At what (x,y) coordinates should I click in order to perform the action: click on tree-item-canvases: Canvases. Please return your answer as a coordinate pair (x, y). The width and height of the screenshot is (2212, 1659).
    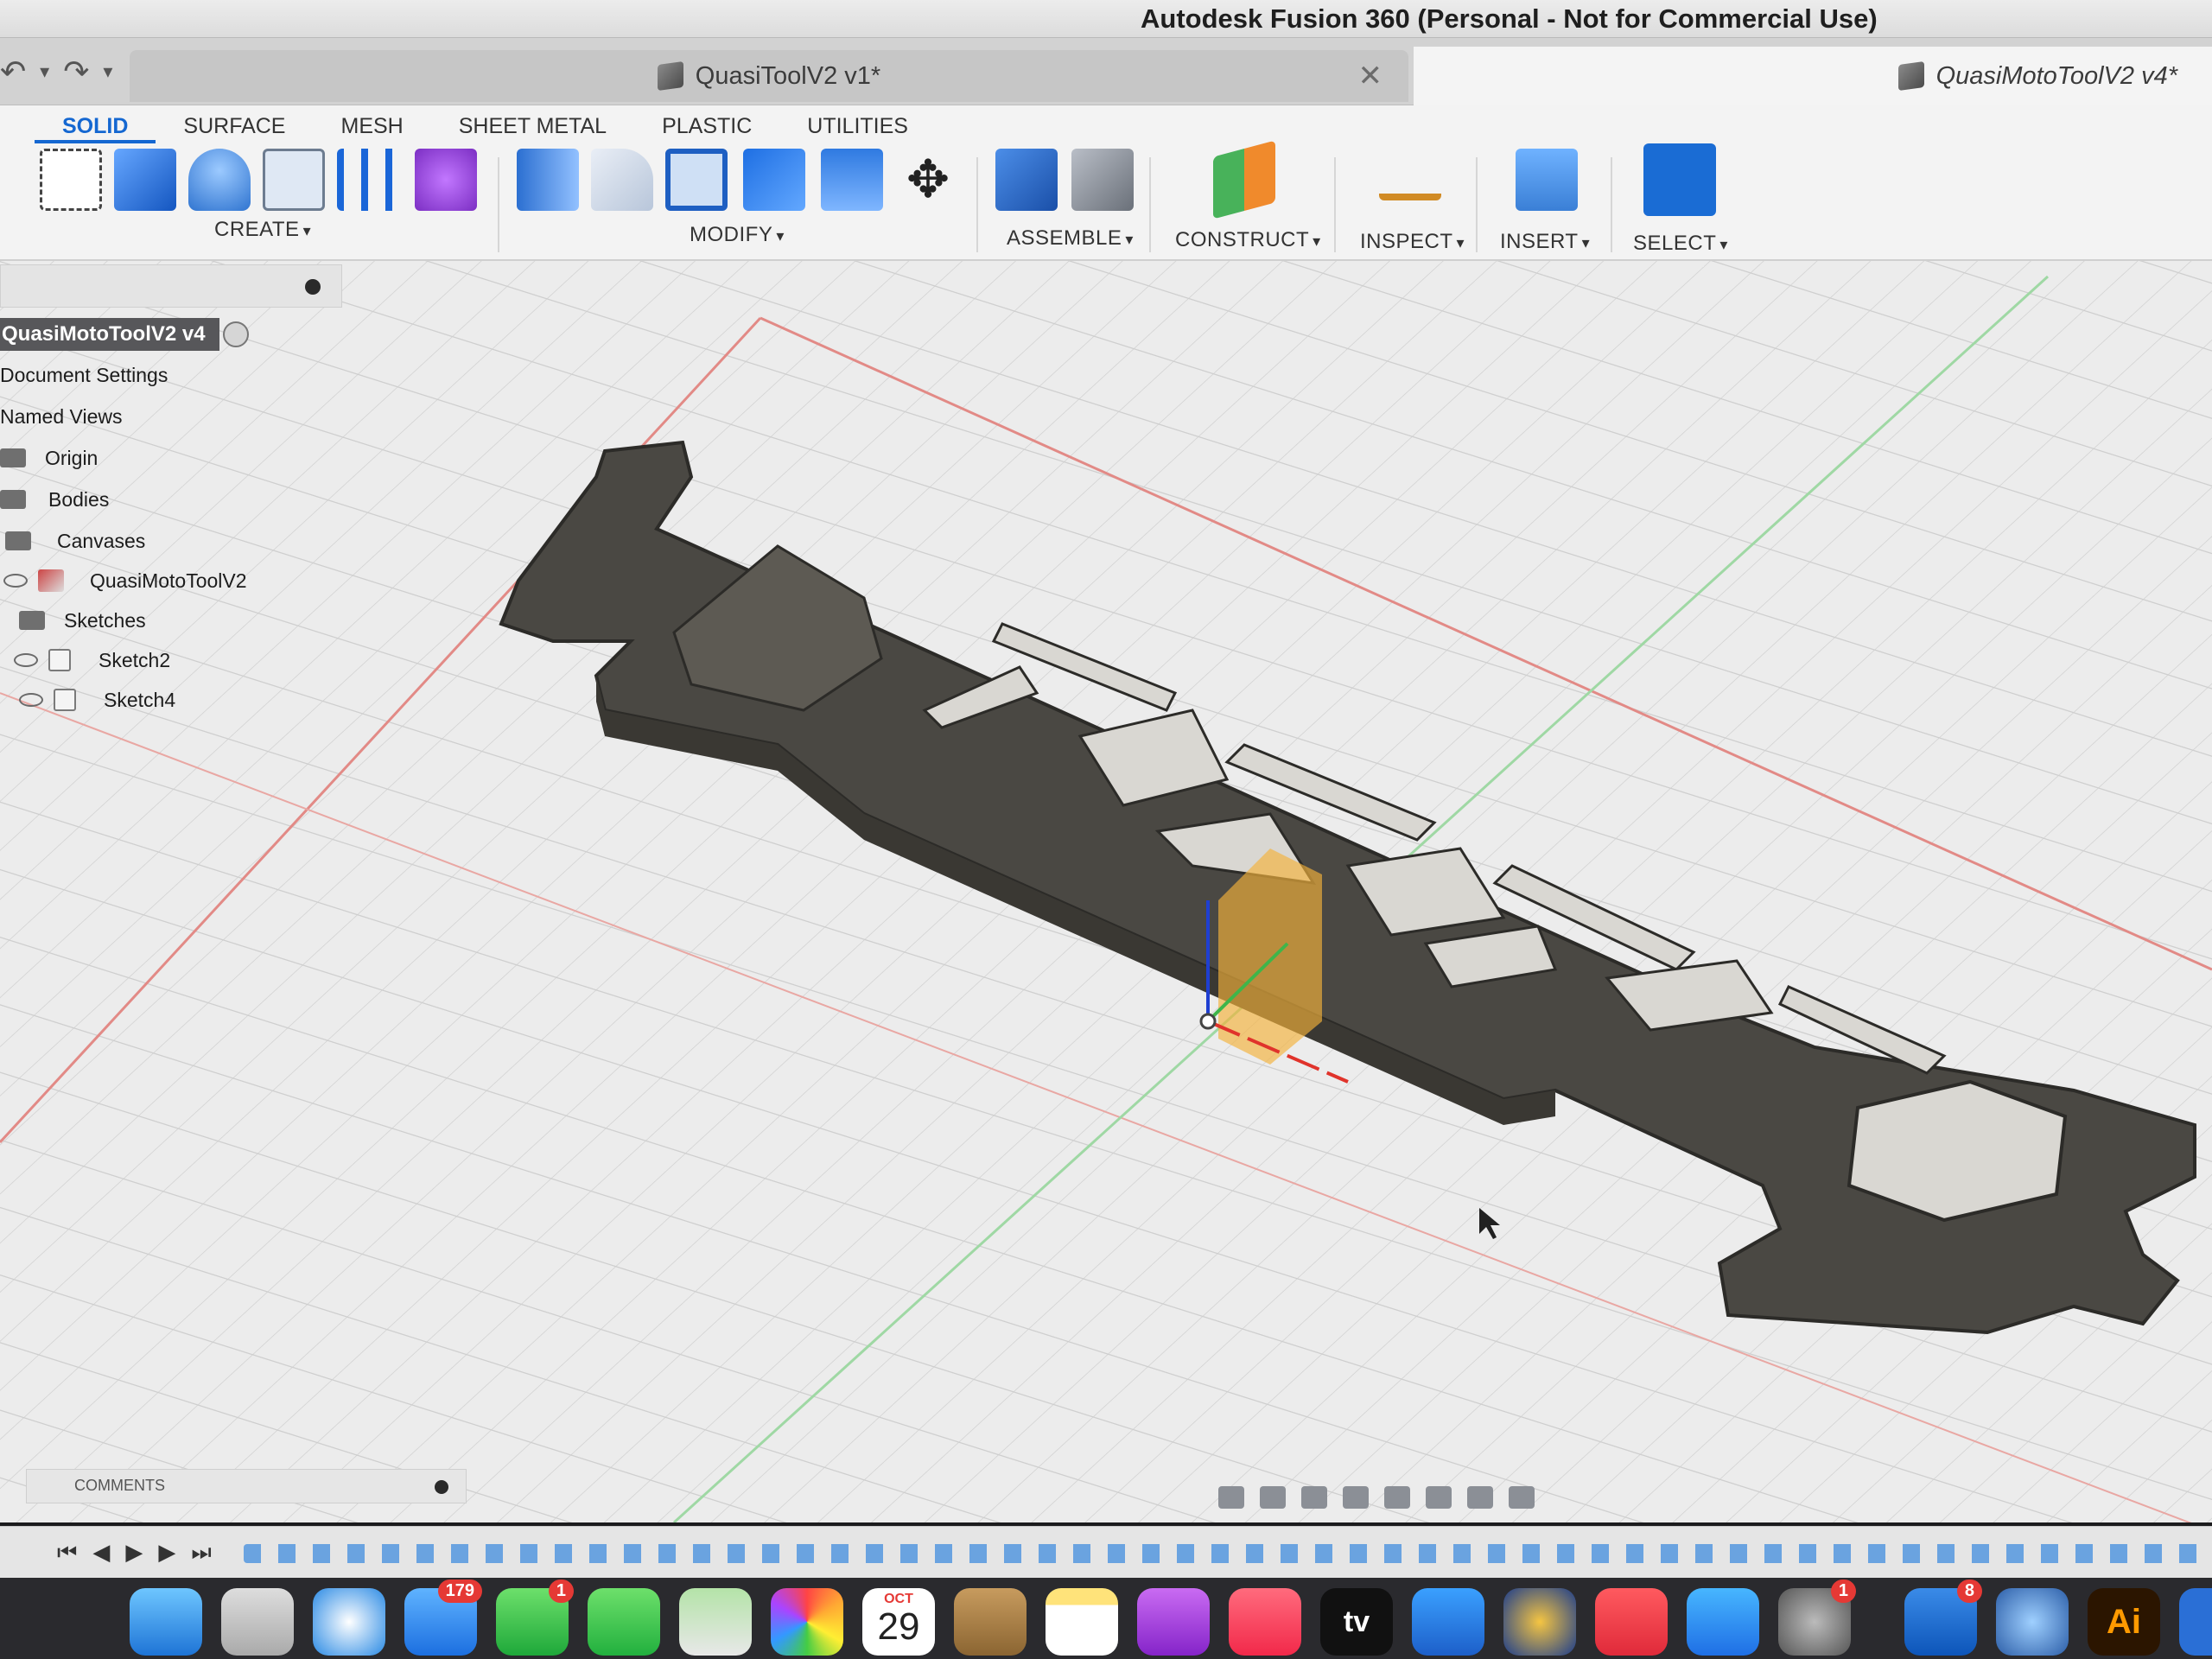
    Looking at the image, I should click on (75, 541).